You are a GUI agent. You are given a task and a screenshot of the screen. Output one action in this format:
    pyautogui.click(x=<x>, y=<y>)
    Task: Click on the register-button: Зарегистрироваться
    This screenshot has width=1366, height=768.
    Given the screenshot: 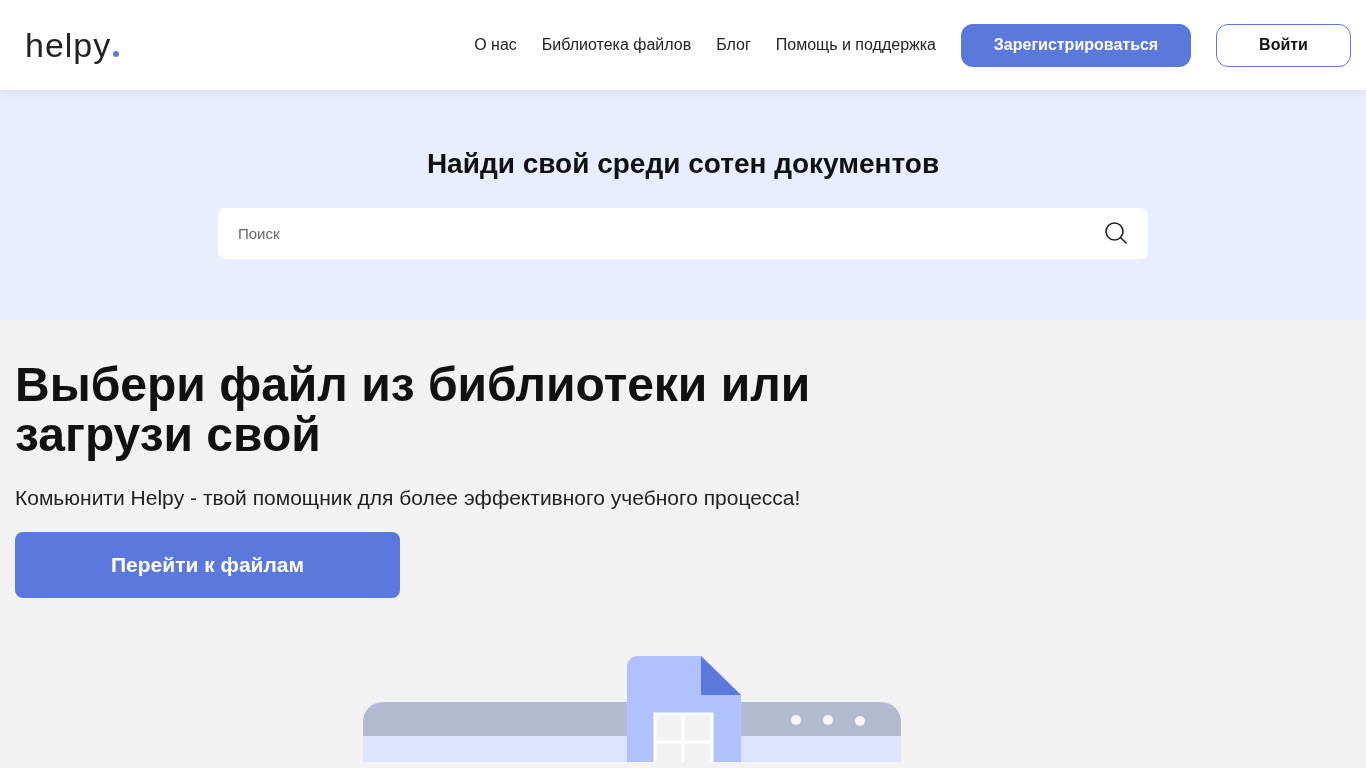 What is the action you would take?
    pyautogui.click(x=1076, y=45)
    